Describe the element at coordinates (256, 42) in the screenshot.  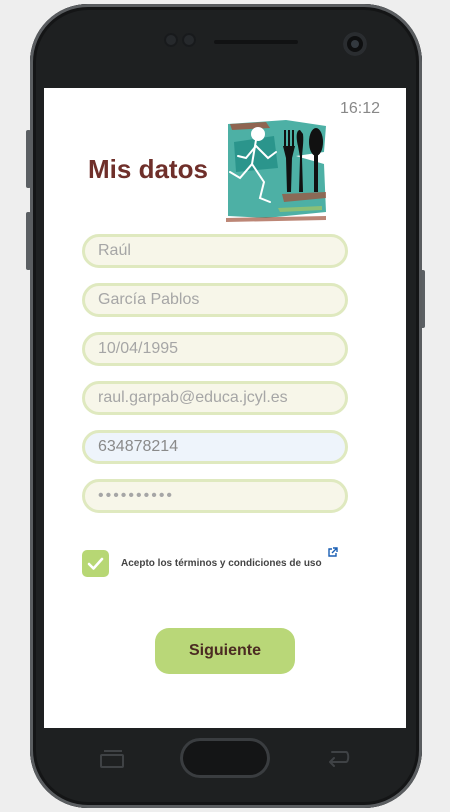
I see `earpiece-speaker` at that location.